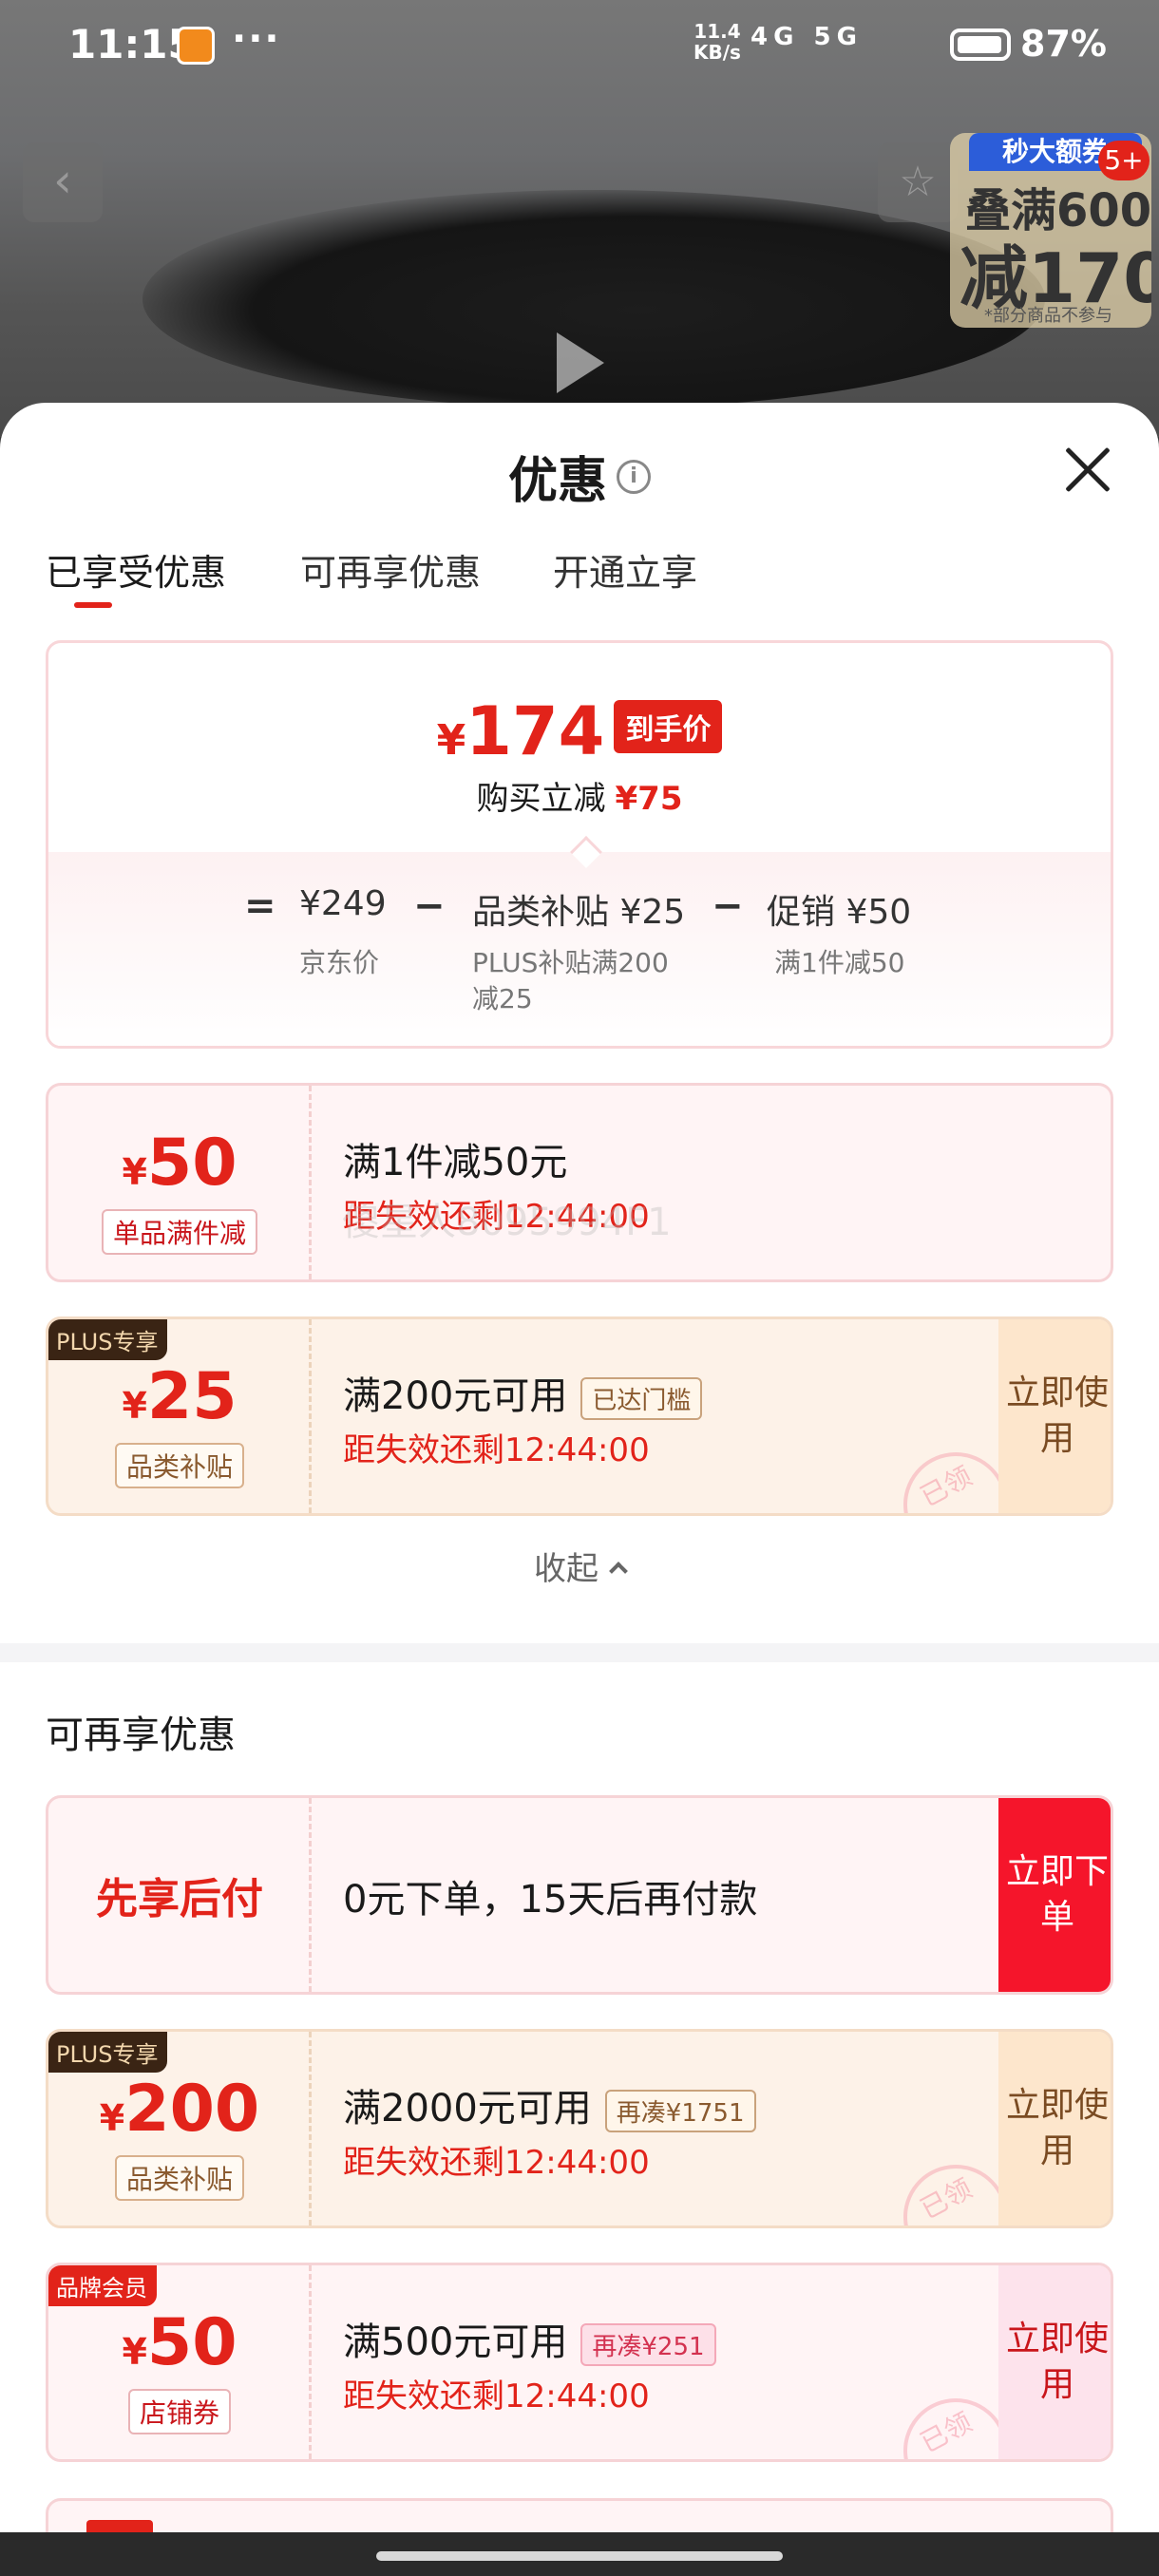 The width and height of the screenshot is (1159, 2576). What do you see at coordinates (1124, 160) in the screenshot?
I see `promo-count-badge: 5+` at bounding box center [1124, 160].